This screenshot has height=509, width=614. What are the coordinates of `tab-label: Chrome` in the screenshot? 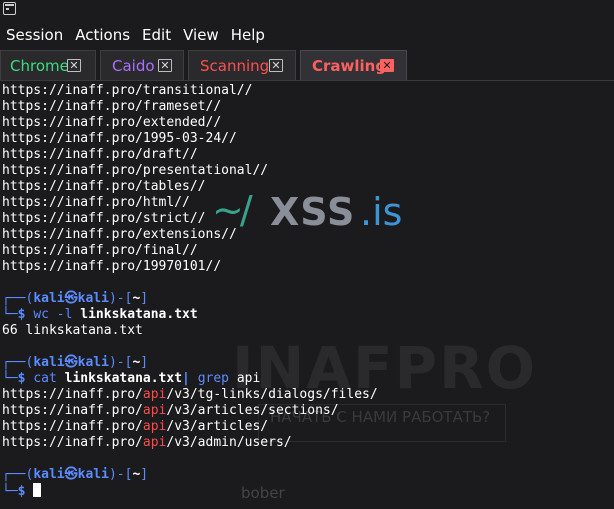 It's located at (39, 65).